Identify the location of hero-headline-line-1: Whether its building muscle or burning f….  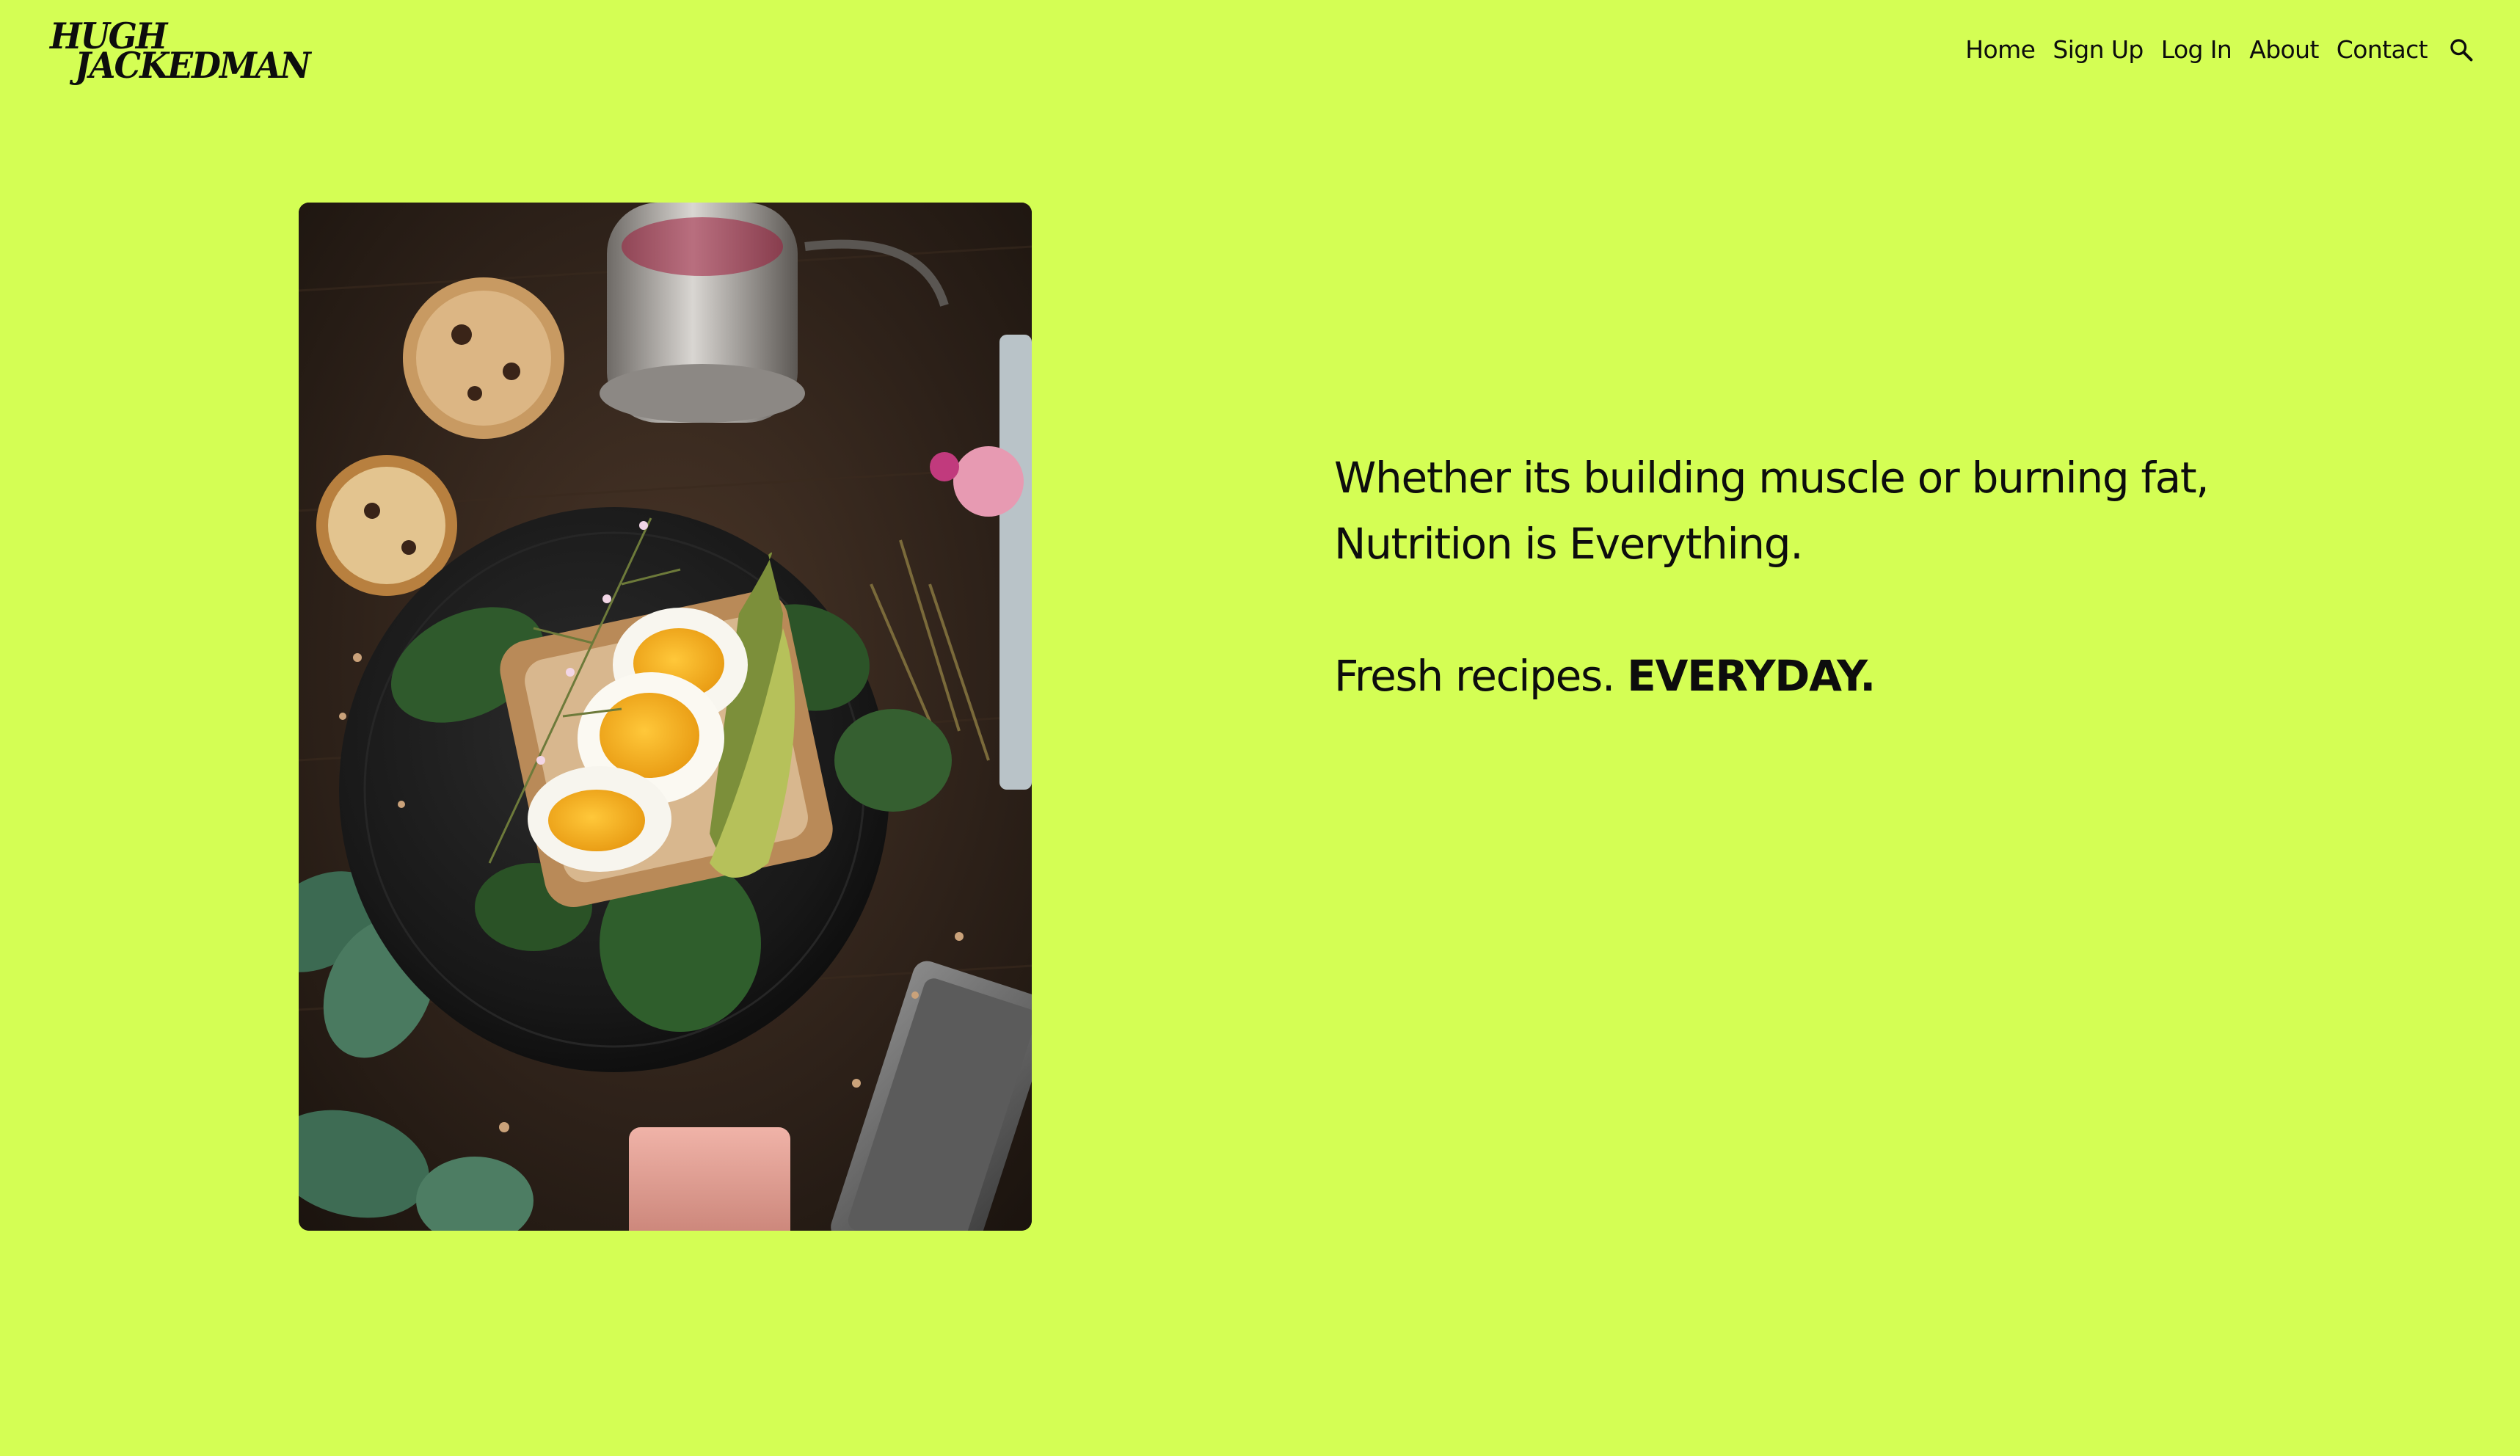
(1772, 478).